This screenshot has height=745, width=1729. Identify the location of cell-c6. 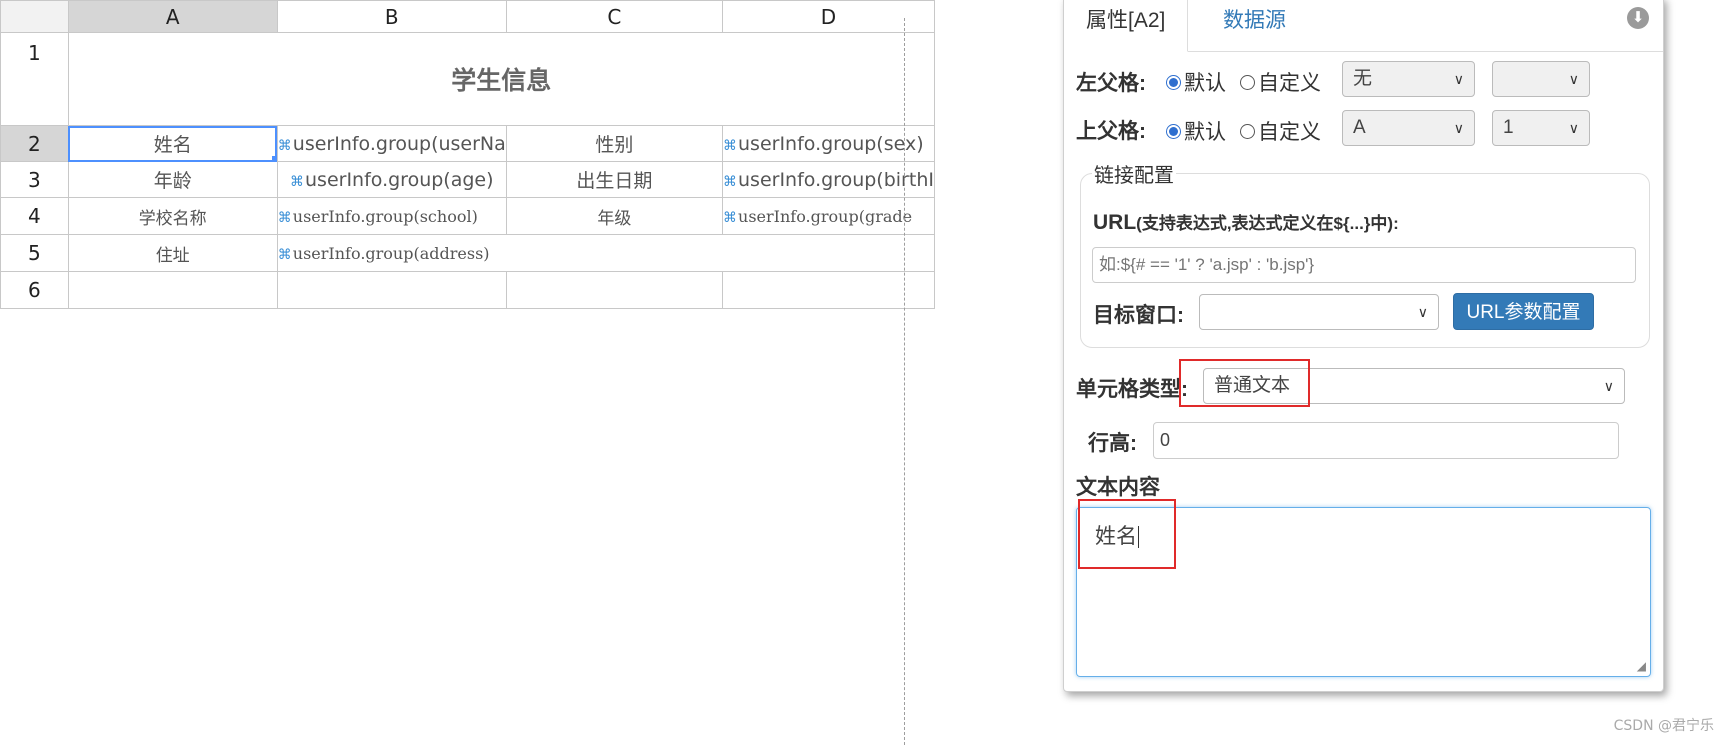
(614, 290).